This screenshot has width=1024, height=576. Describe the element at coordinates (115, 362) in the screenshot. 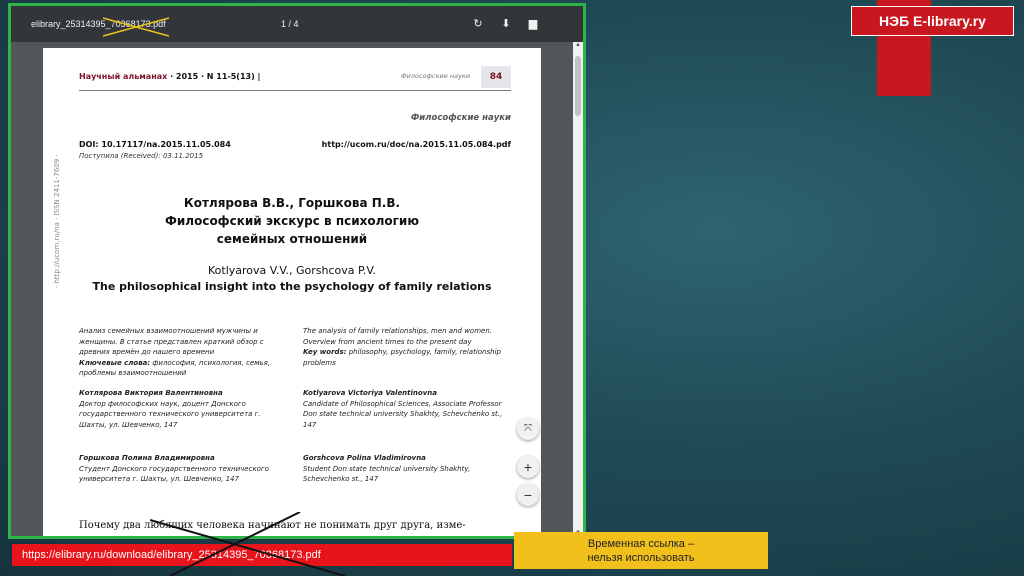

I see `keywords-ru-label: Ключевые слова:` at that location.